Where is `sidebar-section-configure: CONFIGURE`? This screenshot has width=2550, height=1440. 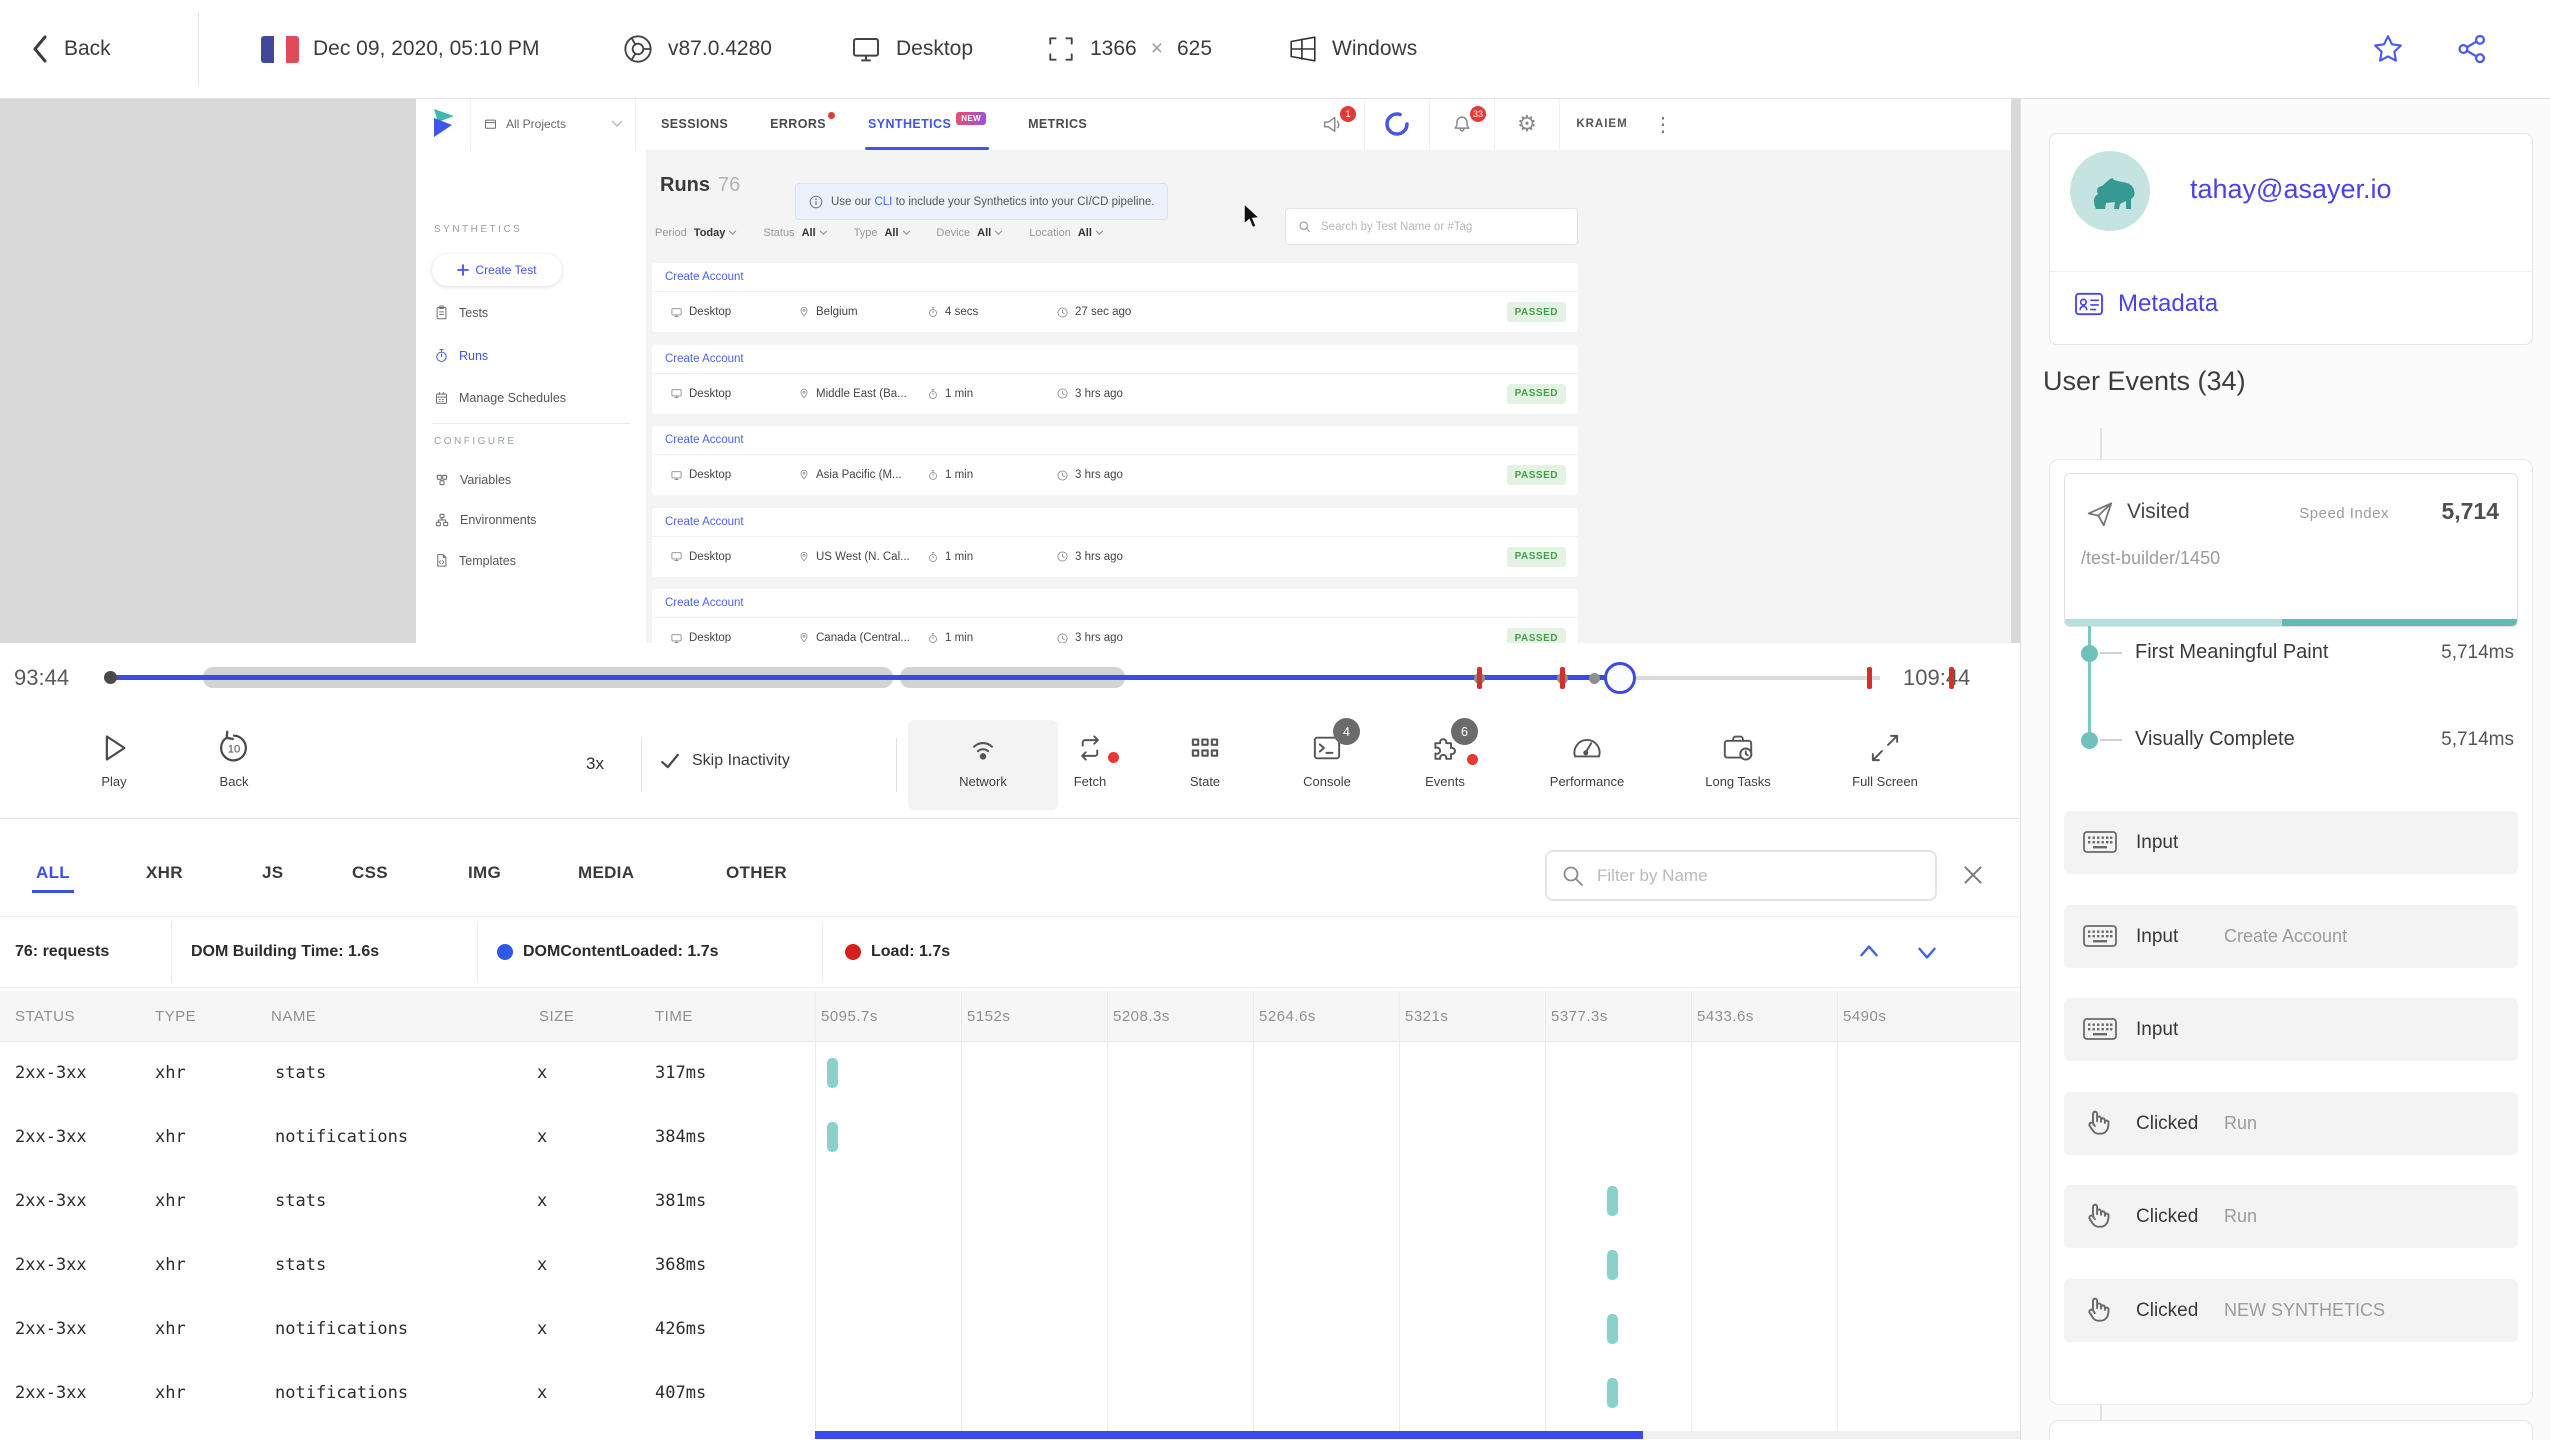
sidebar-section-configure: CONFIGURE is located at coordinates (475, 441).